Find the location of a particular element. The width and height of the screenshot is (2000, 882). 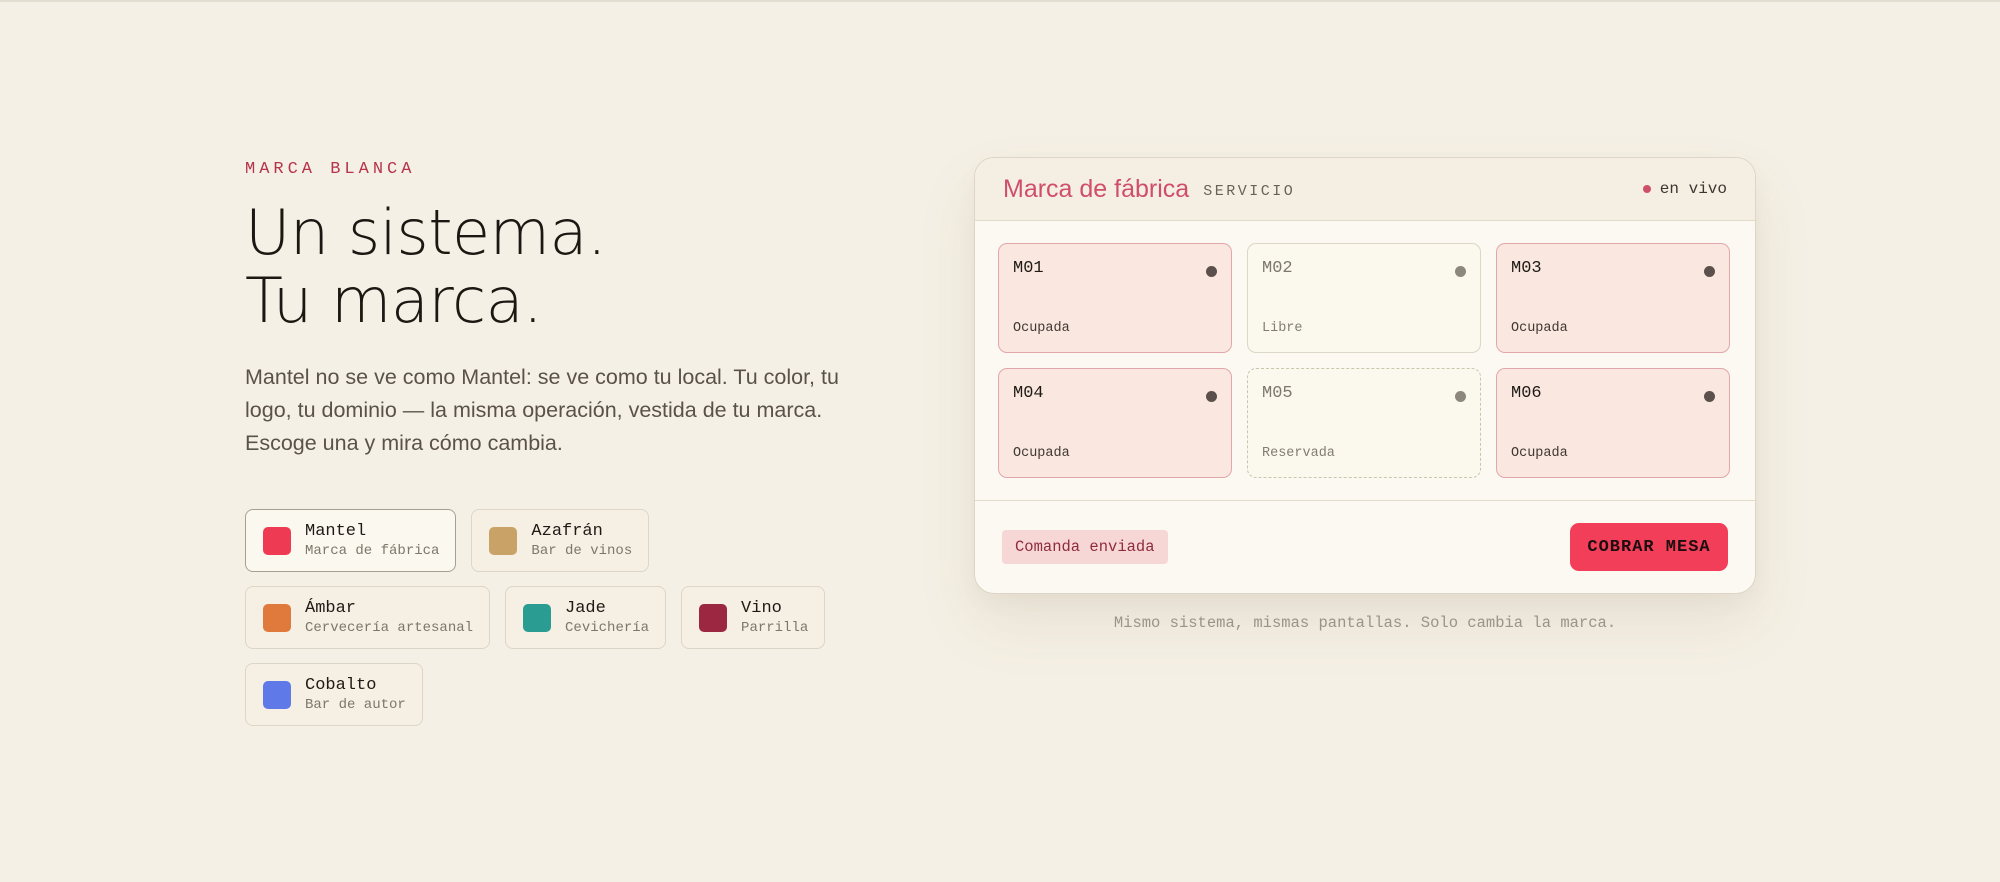

brand-name: Ámbar is located at coordinates (331, 608).